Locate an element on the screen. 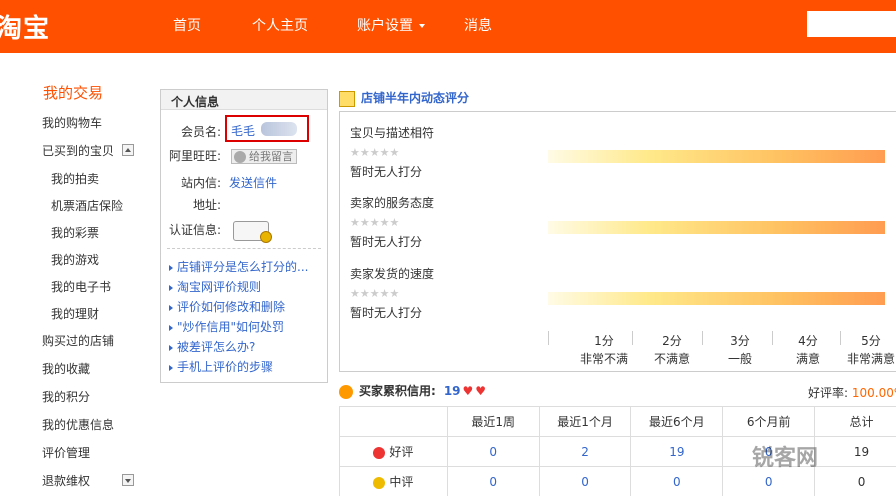  table-header: 最近1周 is located at coordinates (493, 421).